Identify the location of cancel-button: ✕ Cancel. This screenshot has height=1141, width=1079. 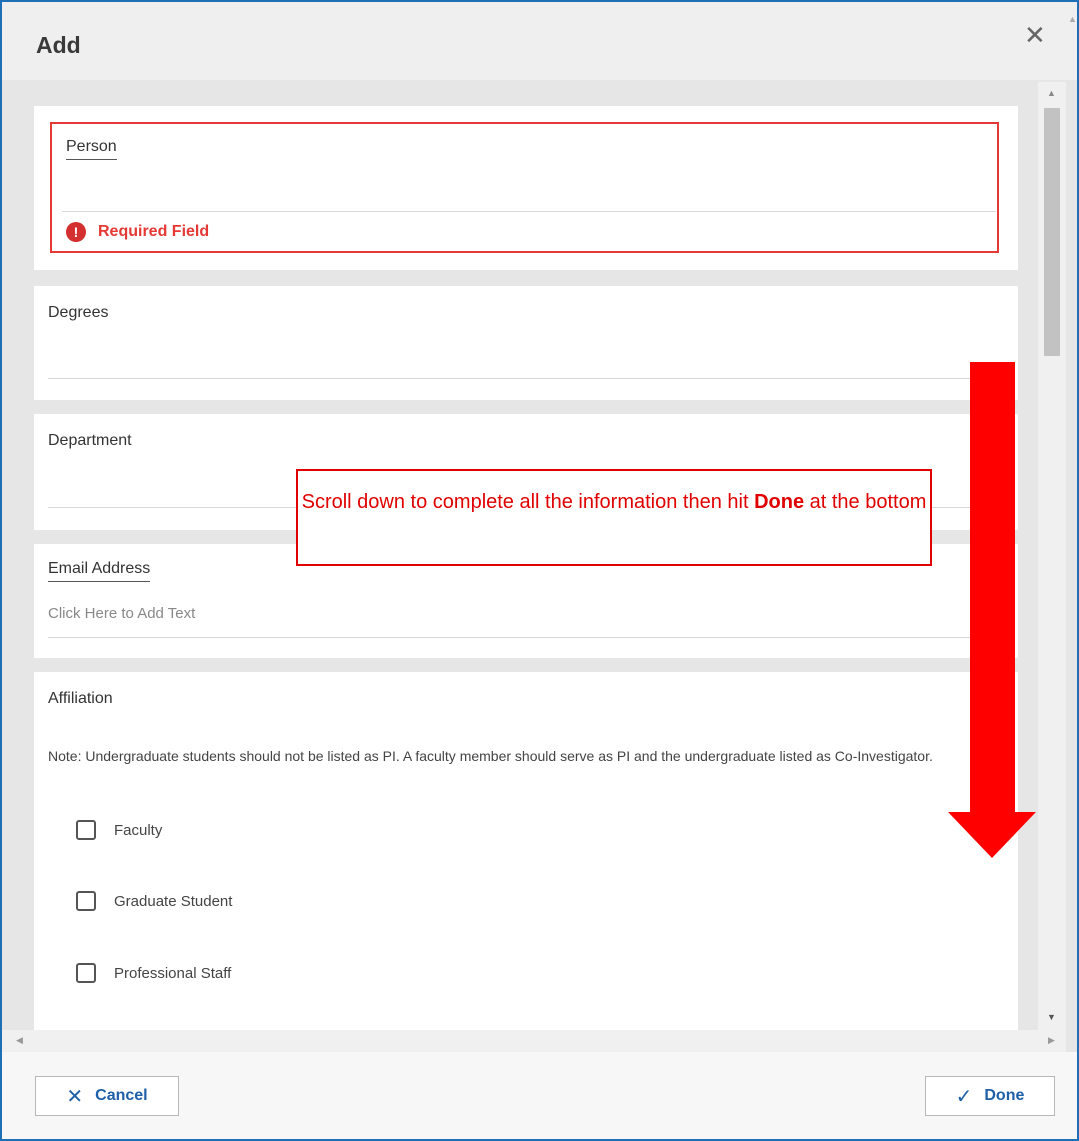
(107, 1096).